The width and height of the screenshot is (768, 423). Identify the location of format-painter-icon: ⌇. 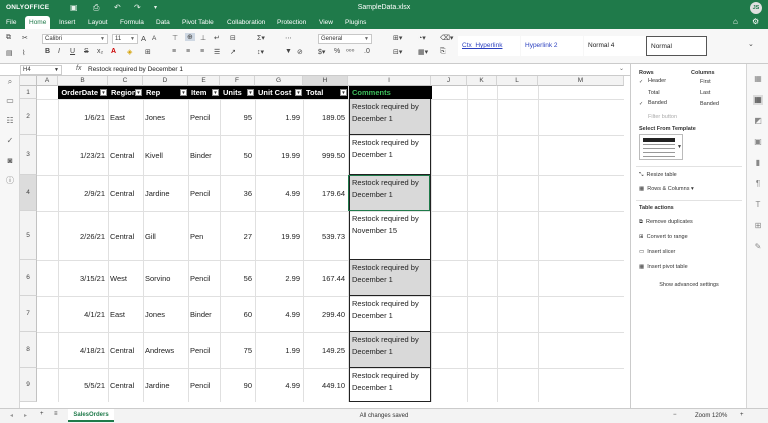
(23, 53).